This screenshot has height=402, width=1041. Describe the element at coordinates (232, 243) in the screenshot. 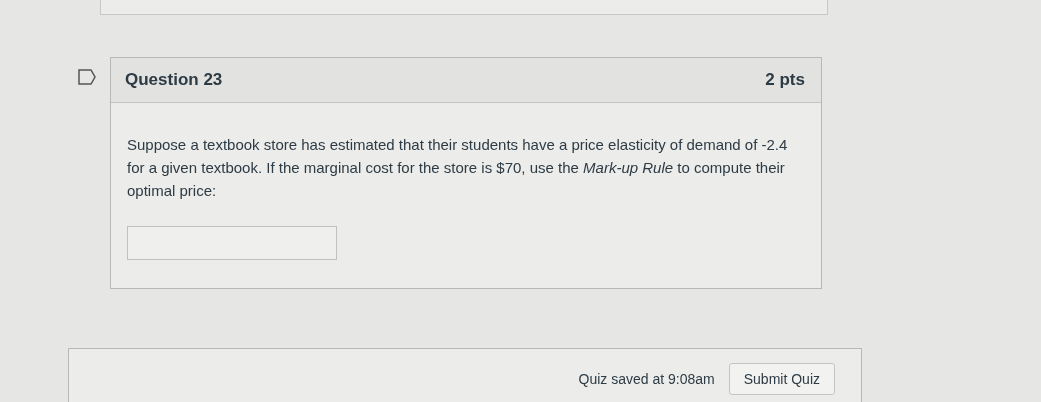

I see `answer-field` at that location.